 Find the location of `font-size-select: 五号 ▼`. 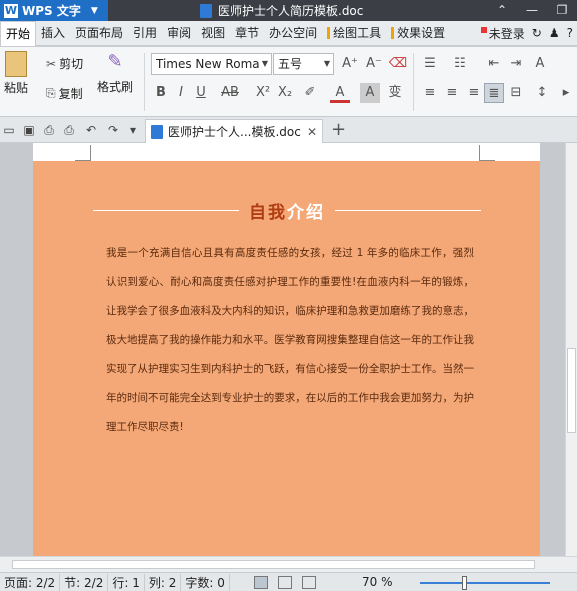

font-size-select: 五号 ▼ is located at coordinates (303, 64).